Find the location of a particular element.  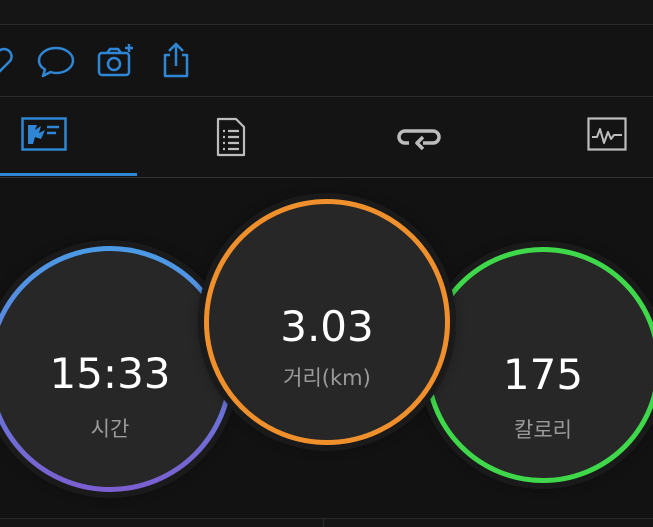

distance-label: 거리(km) is located at coordinates (327, 378).